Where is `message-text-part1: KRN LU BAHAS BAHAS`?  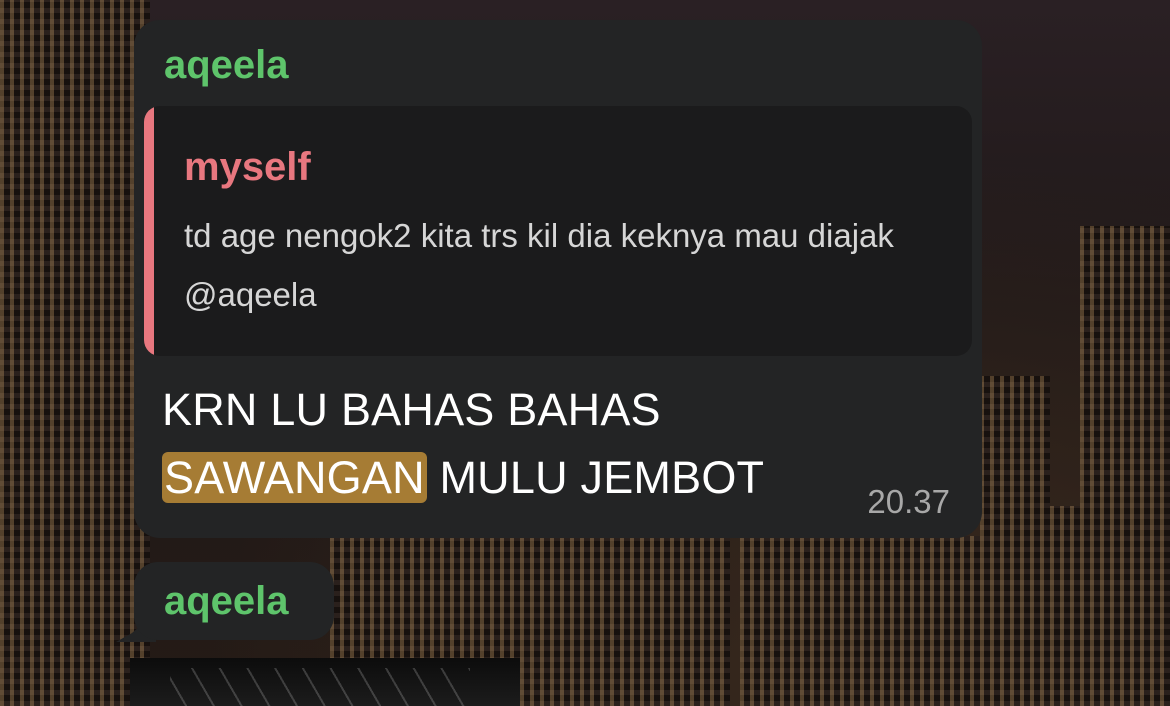 message-text-part1: KRN LU BAHAS BAHAS is located at coordinates (411, 409).